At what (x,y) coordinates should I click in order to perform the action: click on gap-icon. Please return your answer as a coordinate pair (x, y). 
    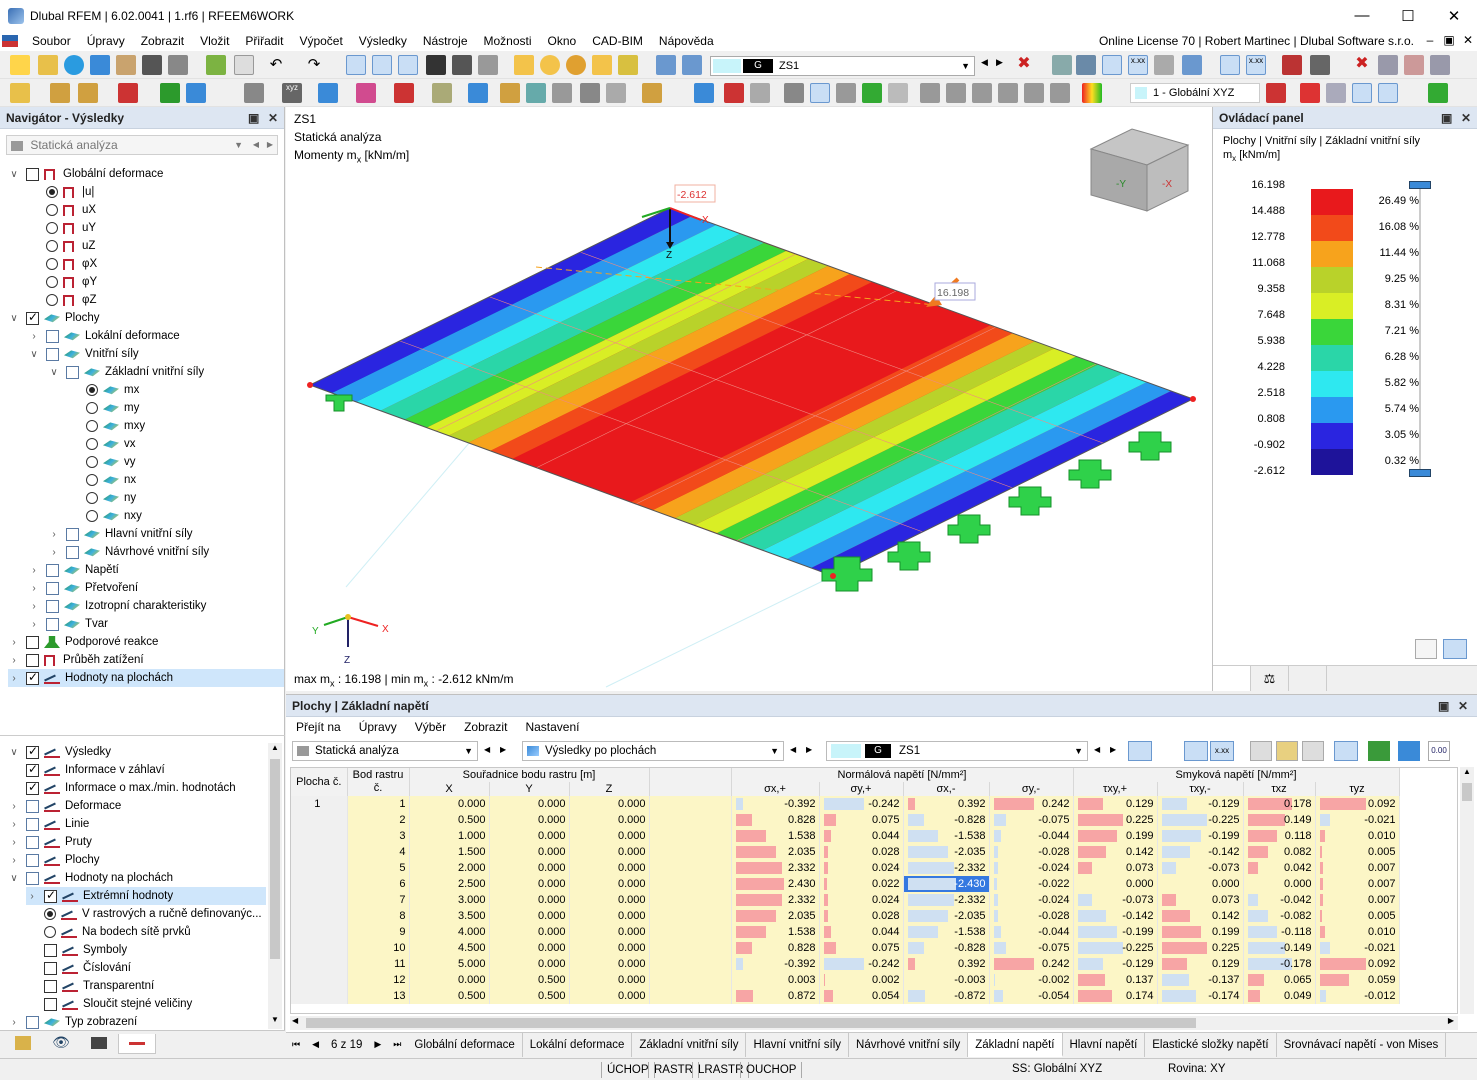
    Looking at the image, I should click on (1320, 65).